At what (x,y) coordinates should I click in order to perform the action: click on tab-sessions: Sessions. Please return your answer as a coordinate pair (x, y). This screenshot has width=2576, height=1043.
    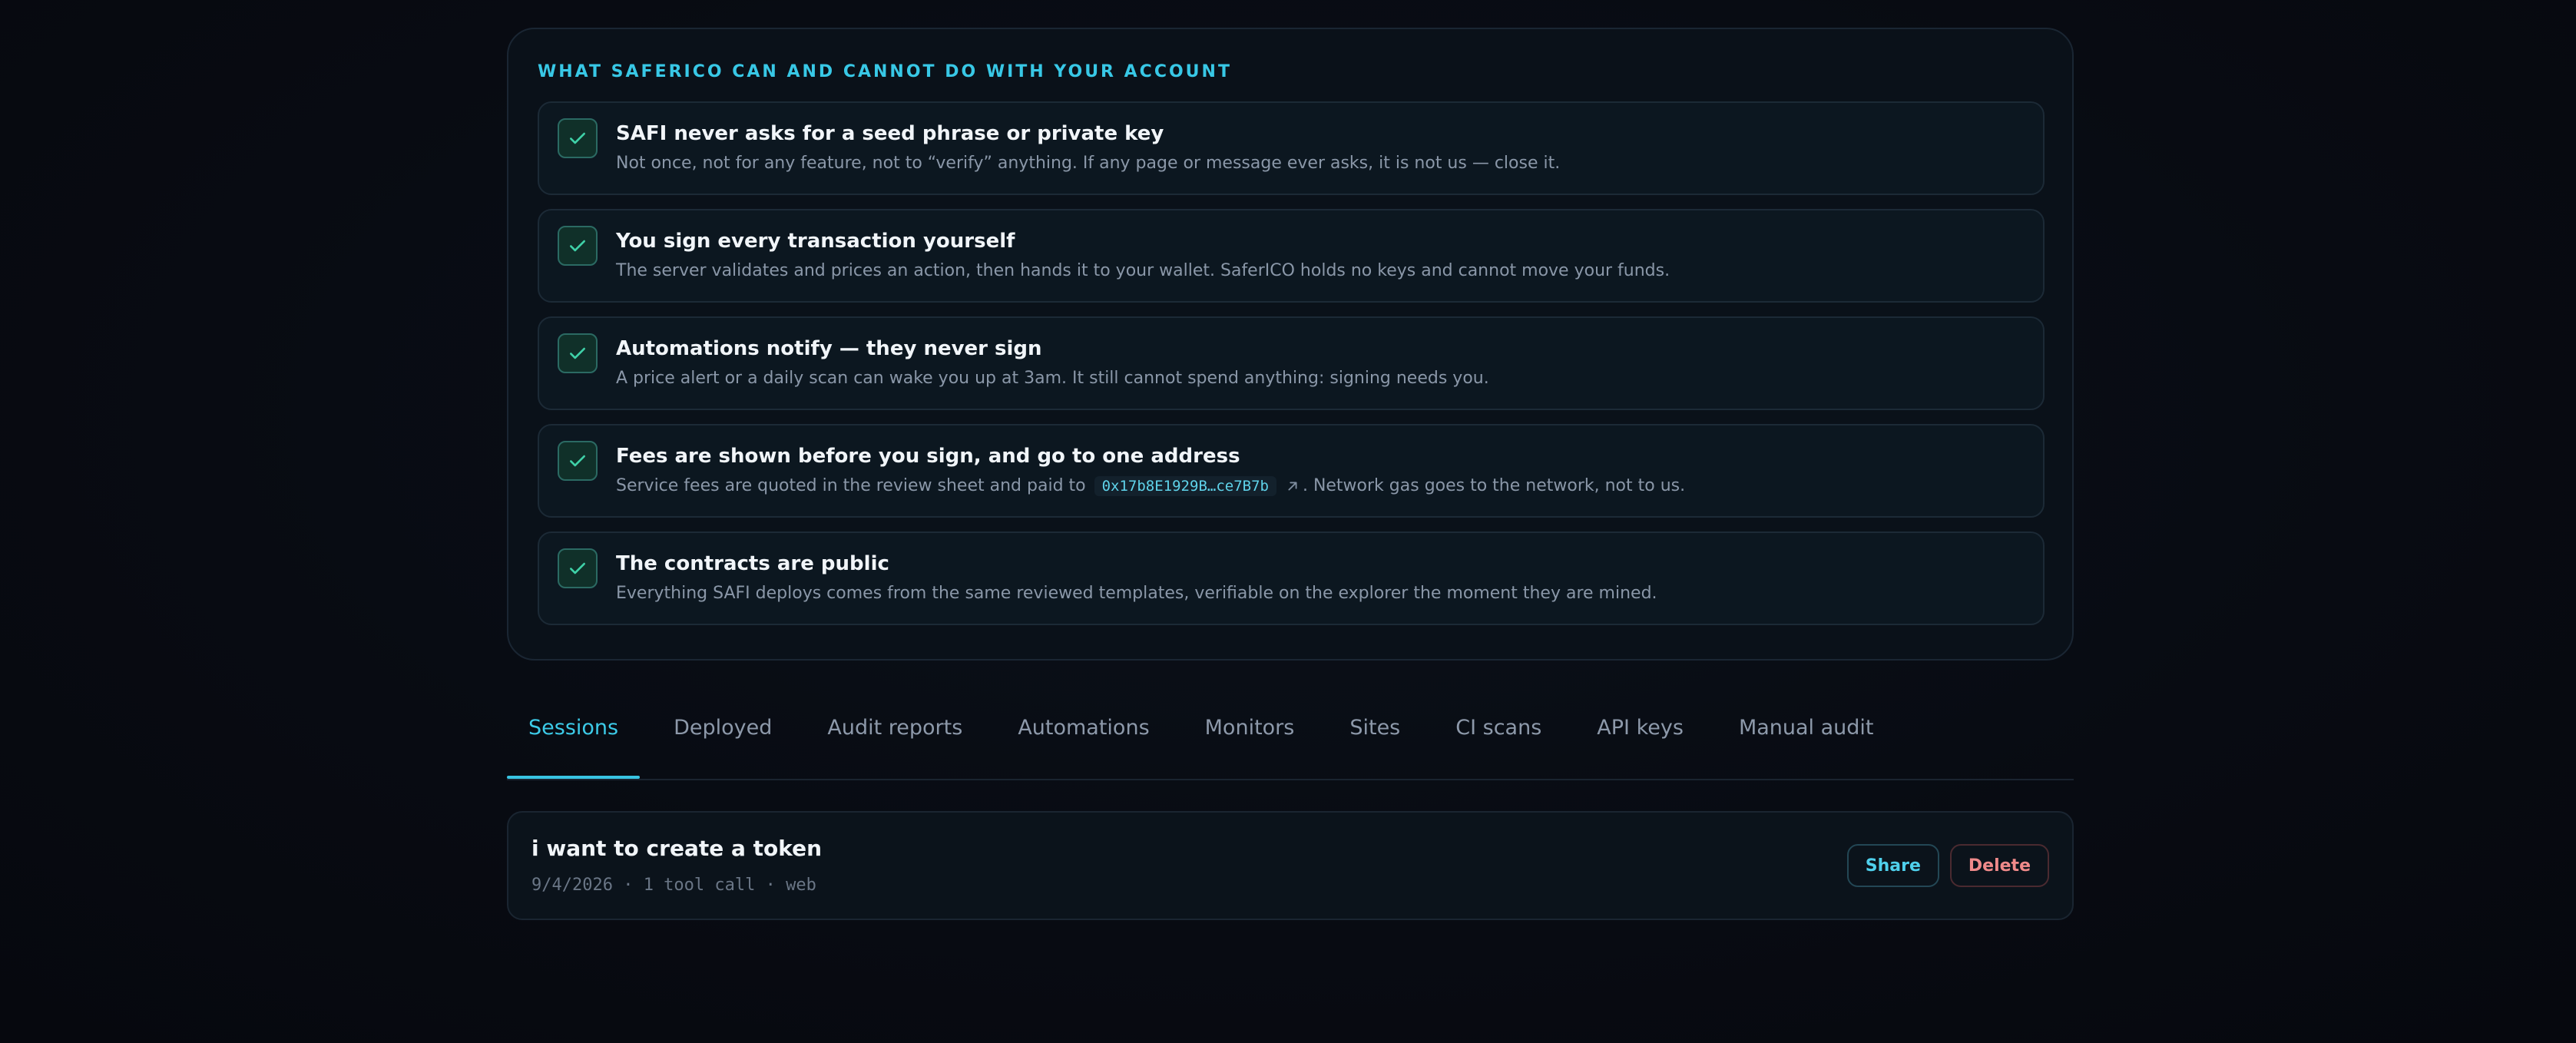
    Looking at the image, I should click on (574, 741).